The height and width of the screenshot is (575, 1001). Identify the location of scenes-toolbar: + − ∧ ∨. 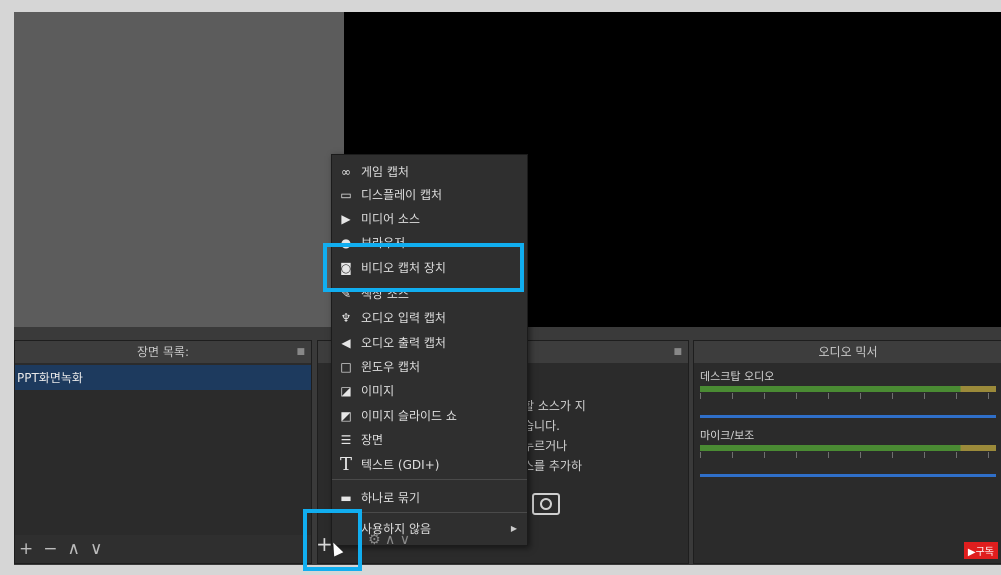
(163, 549).